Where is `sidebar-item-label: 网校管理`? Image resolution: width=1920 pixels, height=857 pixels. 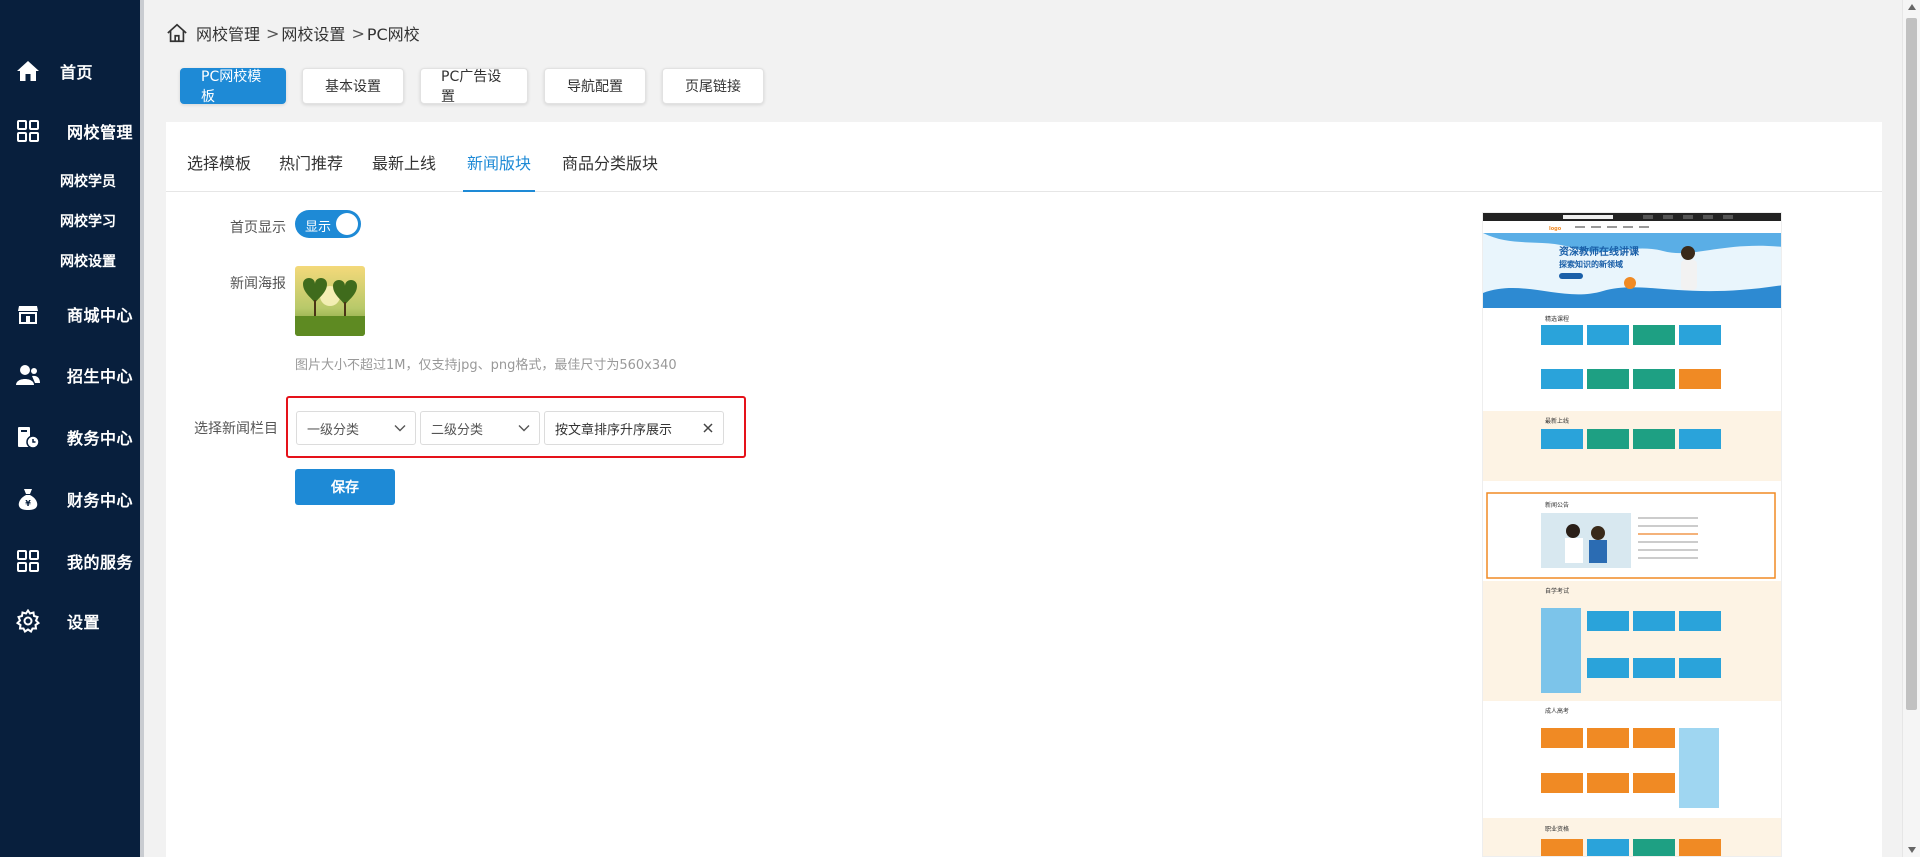 sidebar-item-label: 网校管理 is located at coordinates (100, 132).